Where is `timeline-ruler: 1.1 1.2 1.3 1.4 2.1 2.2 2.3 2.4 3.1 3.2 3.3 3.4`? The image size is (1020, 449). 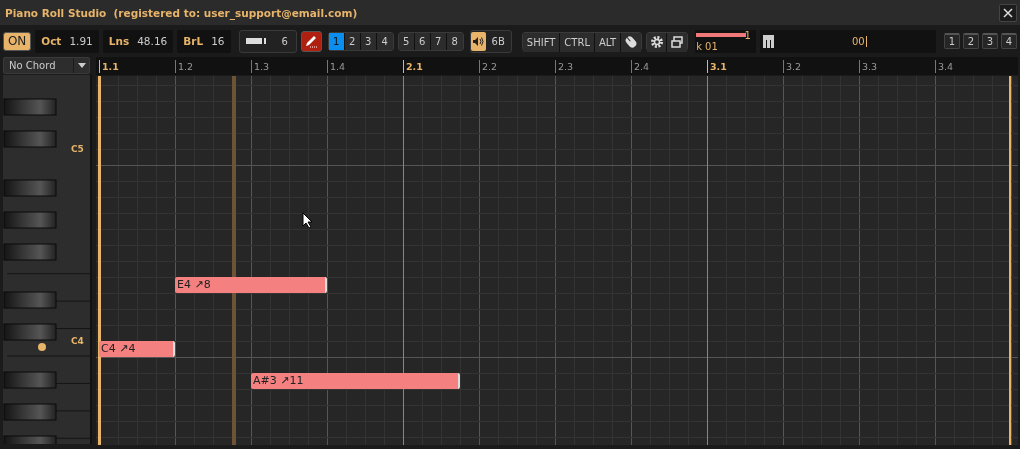 timeline-ruler: 1.1 1.2 1.3 1.4 2.1 2.2 2.3 2.4 3.1 3.2 3.3 3.4 is located at coordinates (557, 66).